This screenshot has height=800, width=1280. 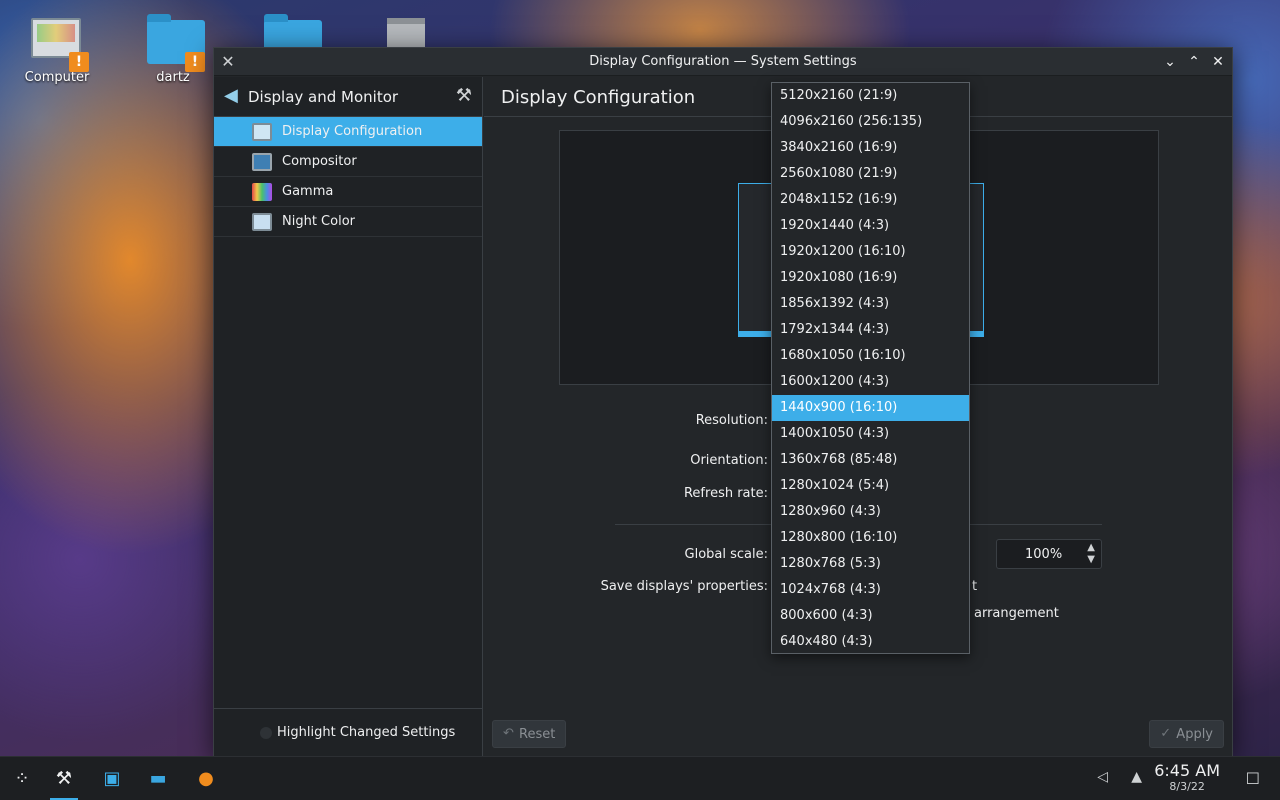 I want to click on global-scale-value: 100%, so click(x=1044, y=554).